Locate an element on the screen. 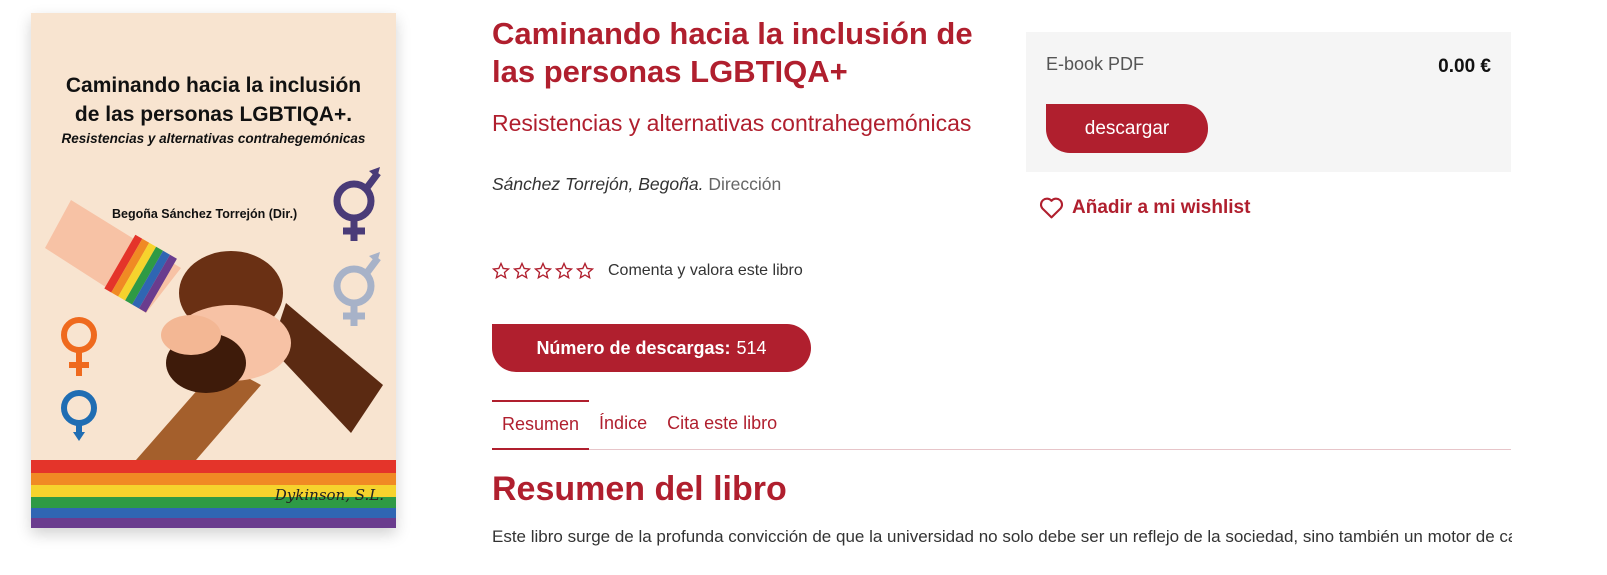 This screenshot has height=575, width=1607. tab-indice: Índice is located at coordinates (623, 424).